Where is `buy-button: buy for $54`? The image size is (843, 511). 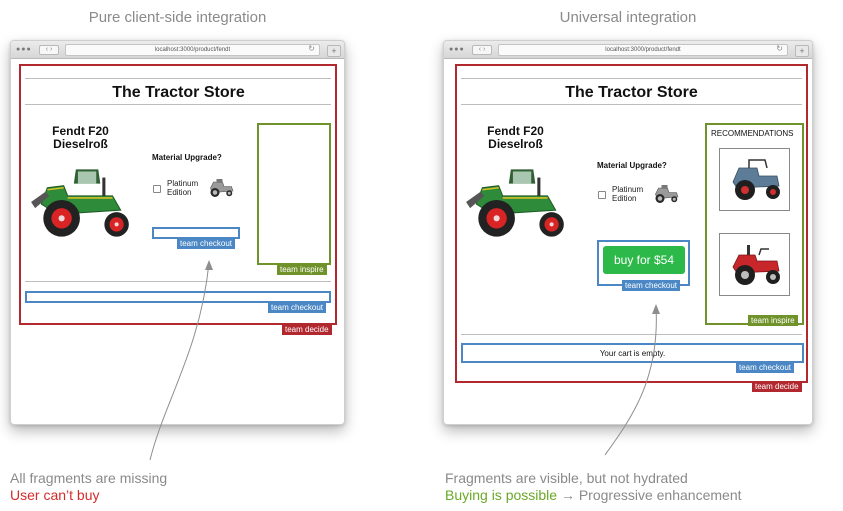 buy-button: buy for $54 is located at coordinates (644, 260).